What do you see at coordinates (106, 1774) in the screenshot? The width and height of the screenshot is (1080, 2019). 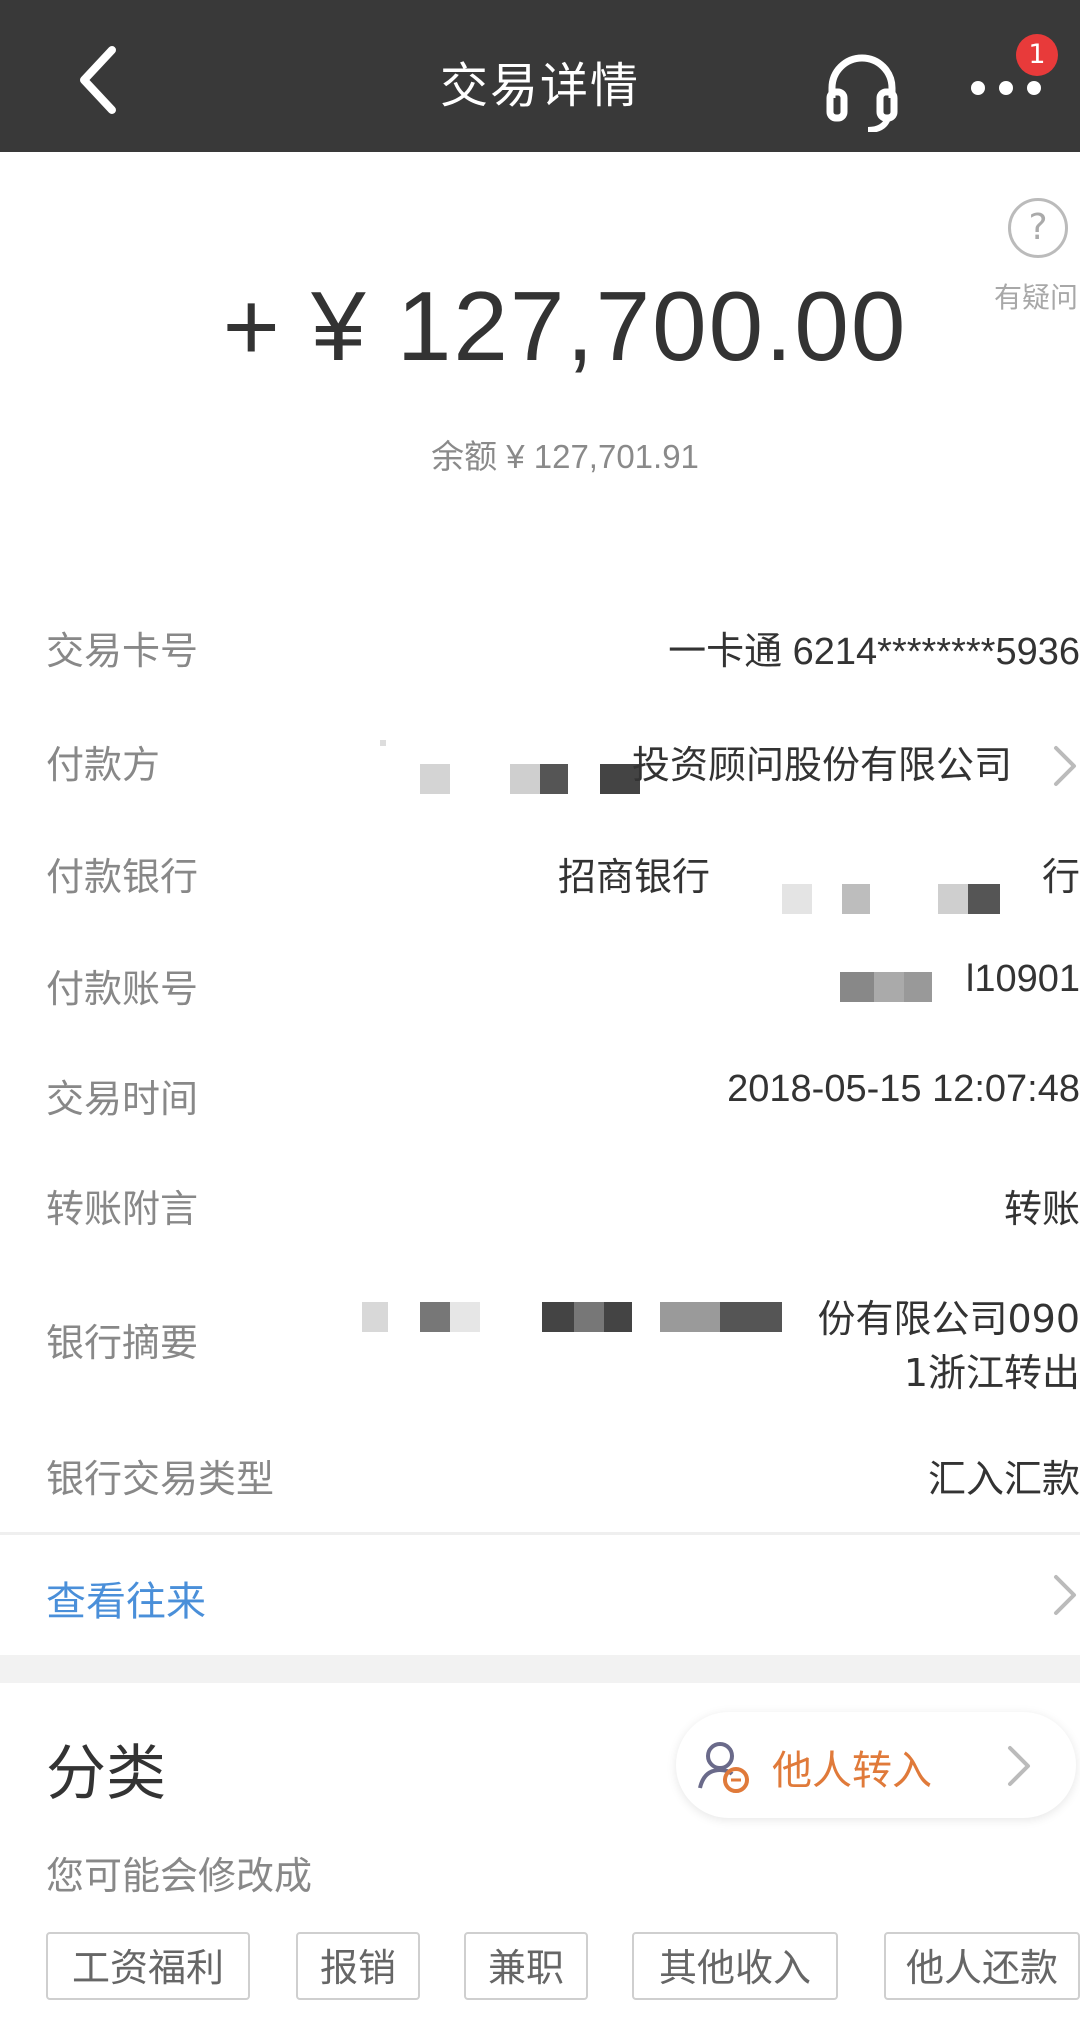 I see `category-title: 分类` at bounding box center [106, 1774].